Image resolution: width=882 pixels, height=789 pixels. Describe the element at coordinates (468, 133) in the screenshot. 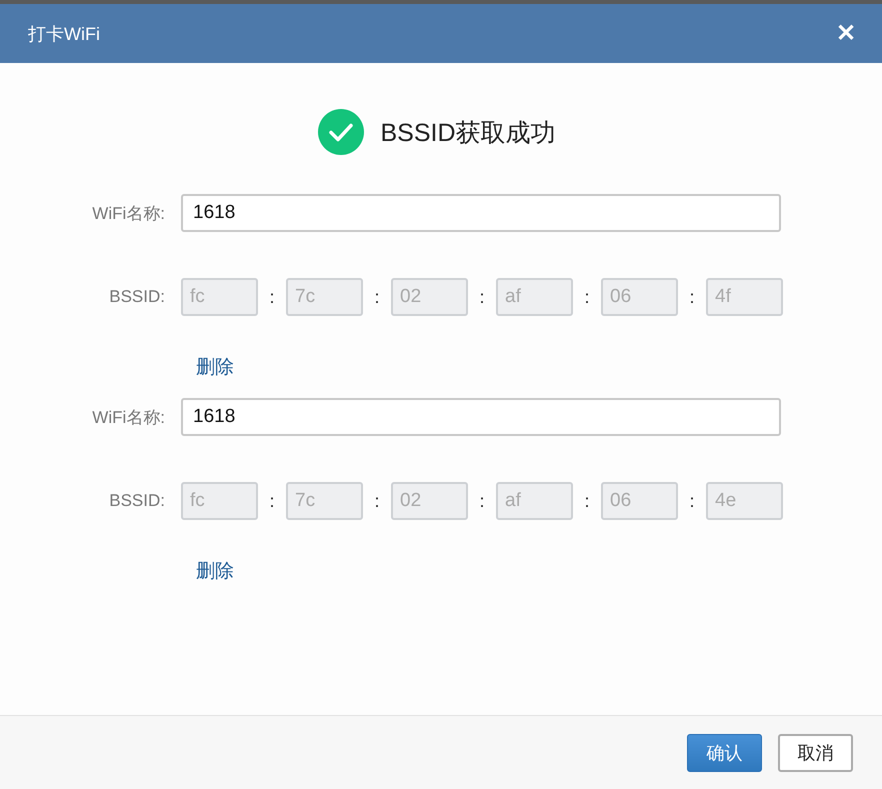

I see `success-message: BSSID获取成功` at that location.